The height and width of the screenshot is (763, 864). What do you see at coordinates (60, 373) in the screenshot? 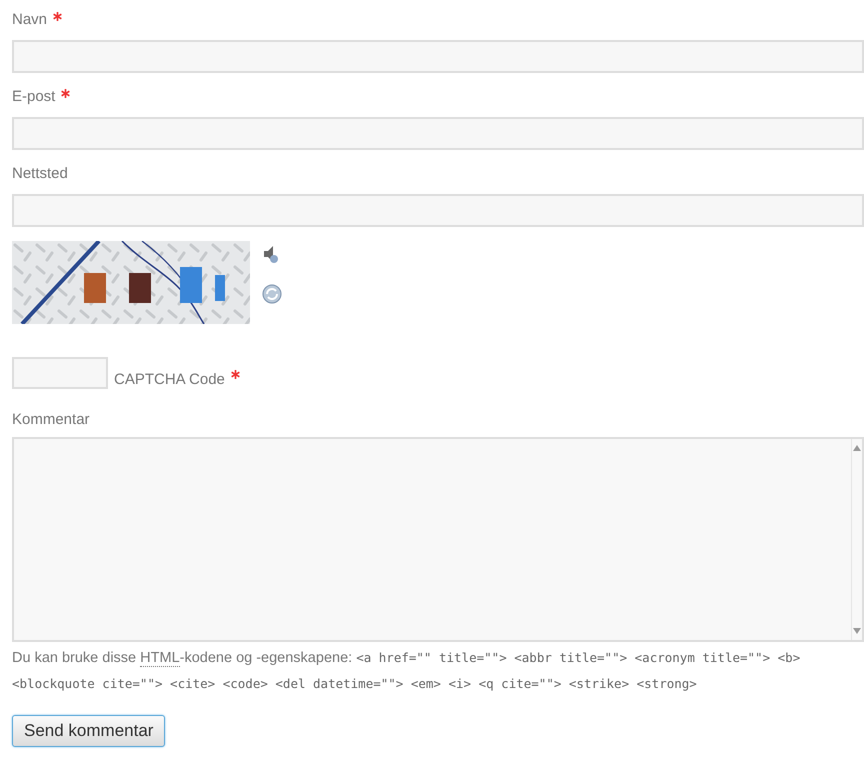
I see `captcha-code-field` at bounding box center [60, 373].